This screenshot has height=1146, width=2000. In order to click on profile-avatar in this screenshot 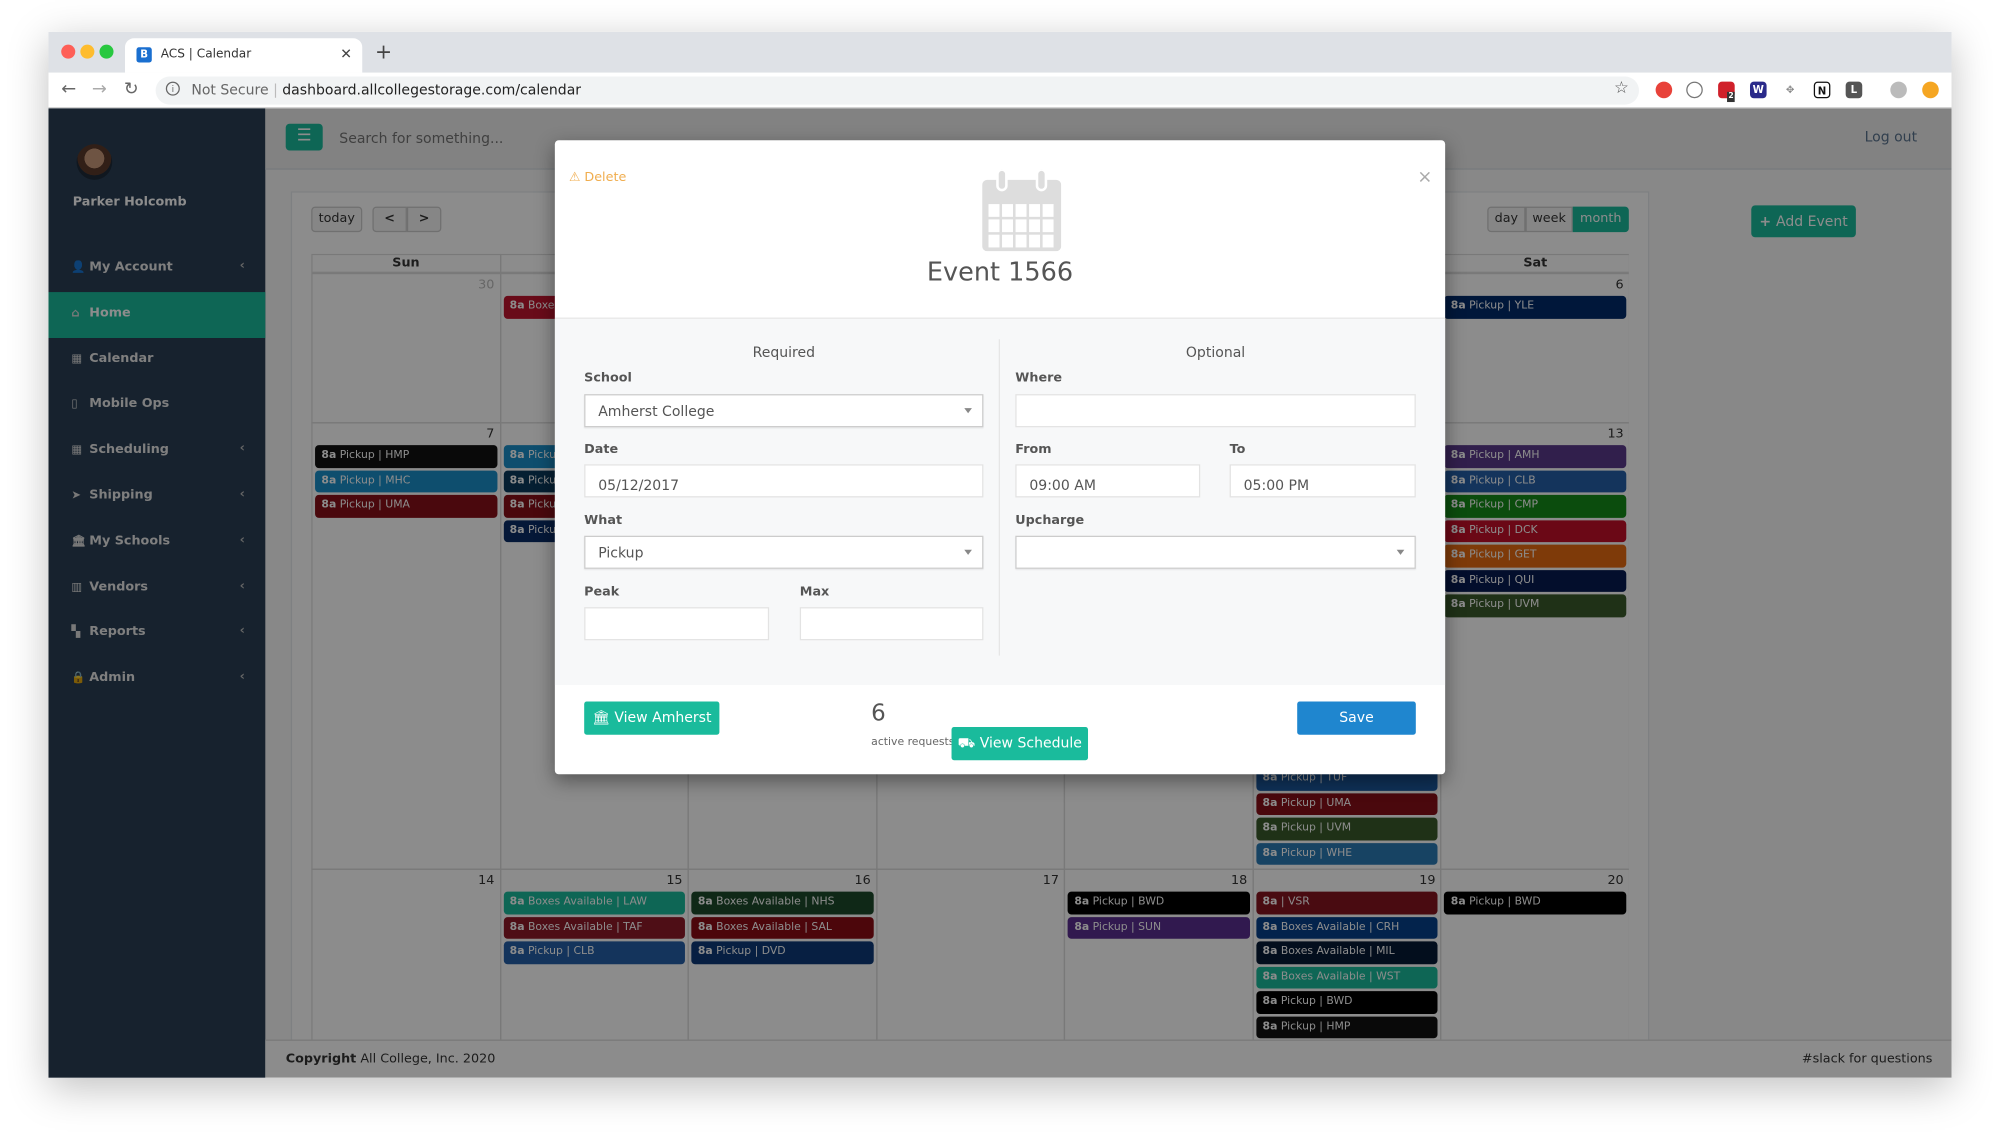, I will do `click(1898, 90)`.